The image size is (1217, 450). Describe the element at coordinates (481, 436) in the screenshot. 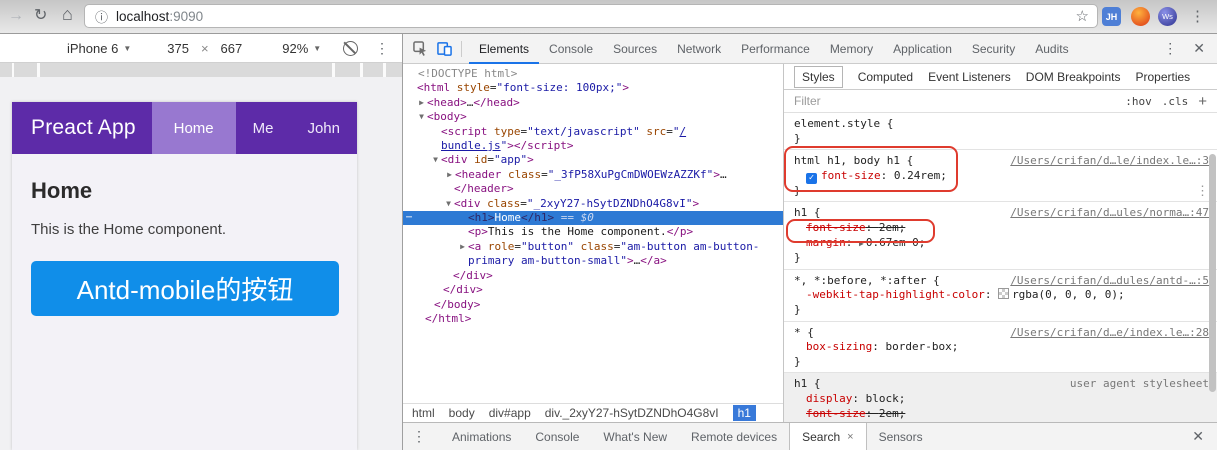

I see `drawer-tab-animations: Animations` at that location.